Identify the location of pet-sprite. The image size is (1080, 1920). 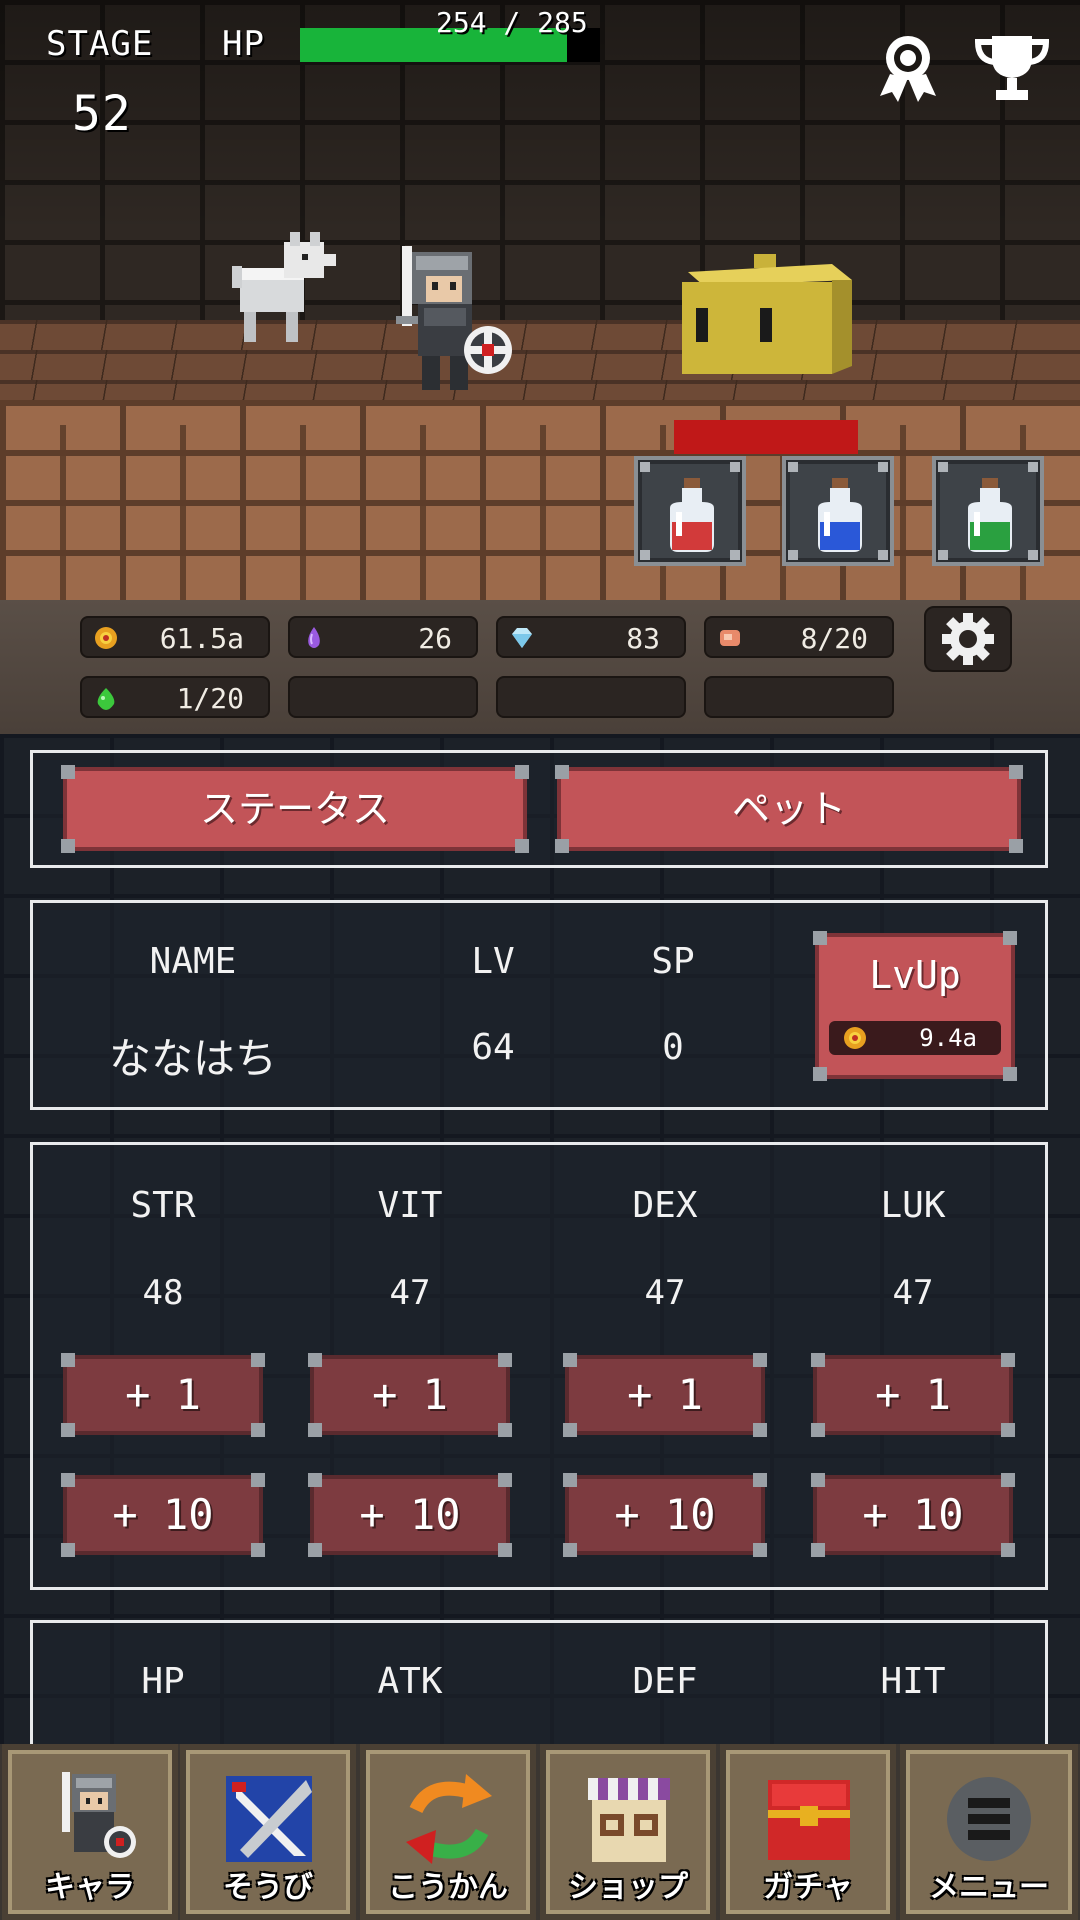
(285, 292).